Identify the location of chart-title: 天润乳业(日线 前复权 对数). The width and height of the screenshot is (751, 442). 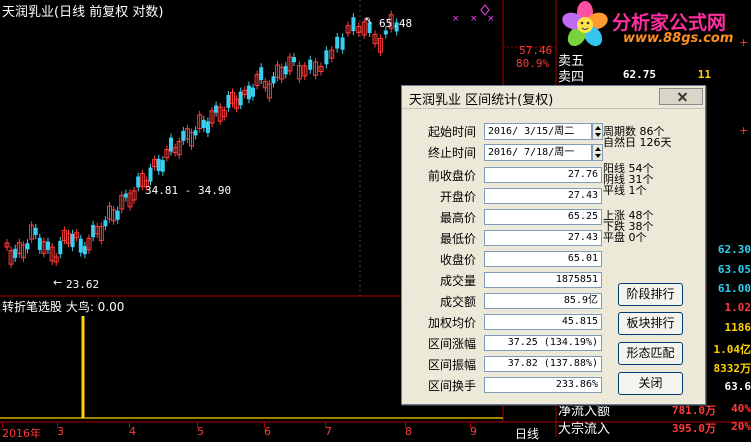
(83, 12).